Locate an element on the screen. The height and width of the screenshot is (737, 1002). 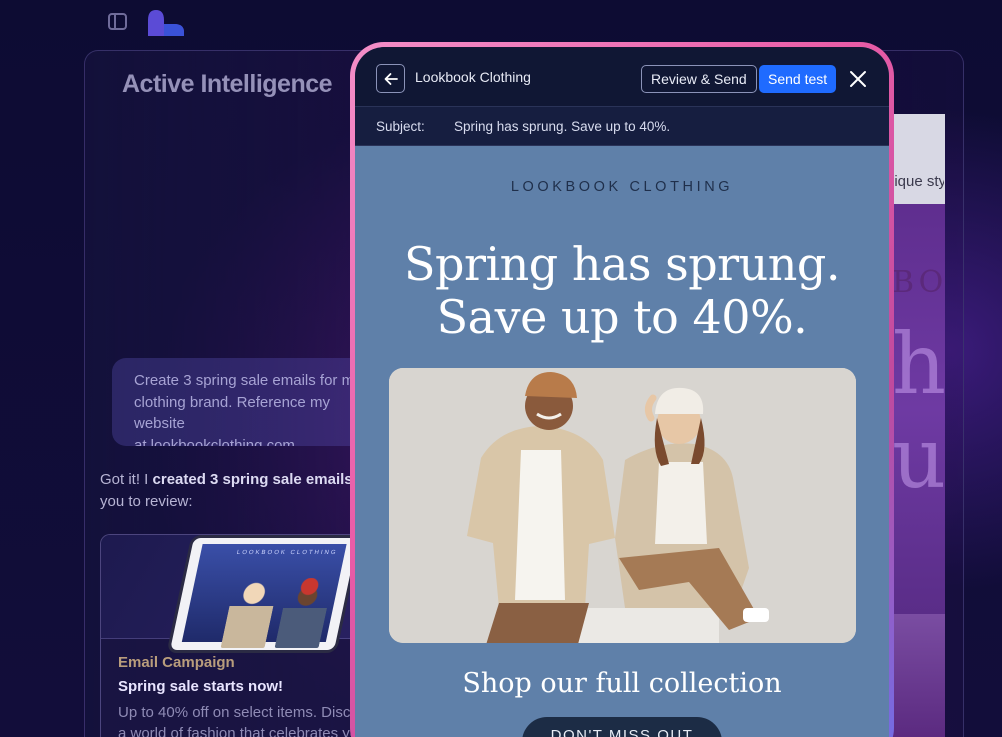
reply-bold: created 3 spring sale emails is located at coordinates (252, 479).